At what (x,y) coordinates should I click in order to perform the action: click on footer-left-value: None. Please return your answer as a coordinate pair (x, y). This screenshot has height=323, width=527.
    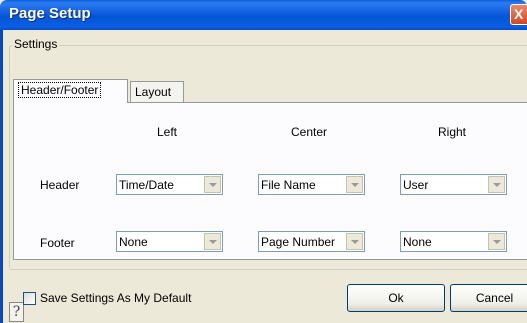
    Looking at the image, I should click on (133, 242).